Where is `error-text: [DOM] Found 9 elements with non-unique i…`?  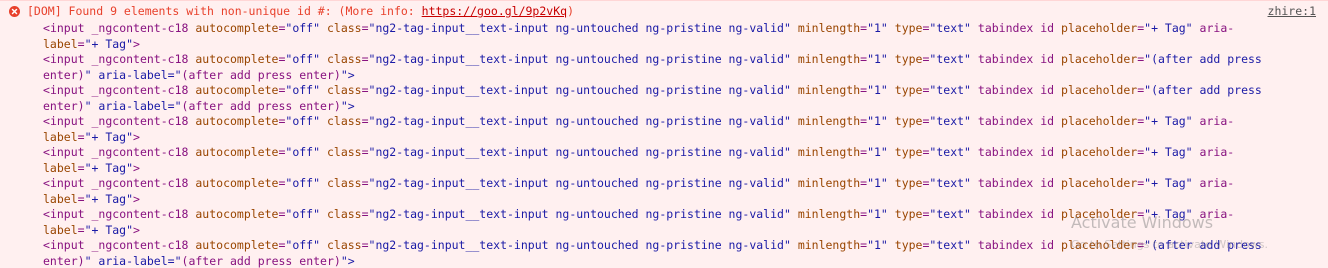 error-text: [DOM] Found 9 elements with non-unique i… is located at coordinates (300, 12).